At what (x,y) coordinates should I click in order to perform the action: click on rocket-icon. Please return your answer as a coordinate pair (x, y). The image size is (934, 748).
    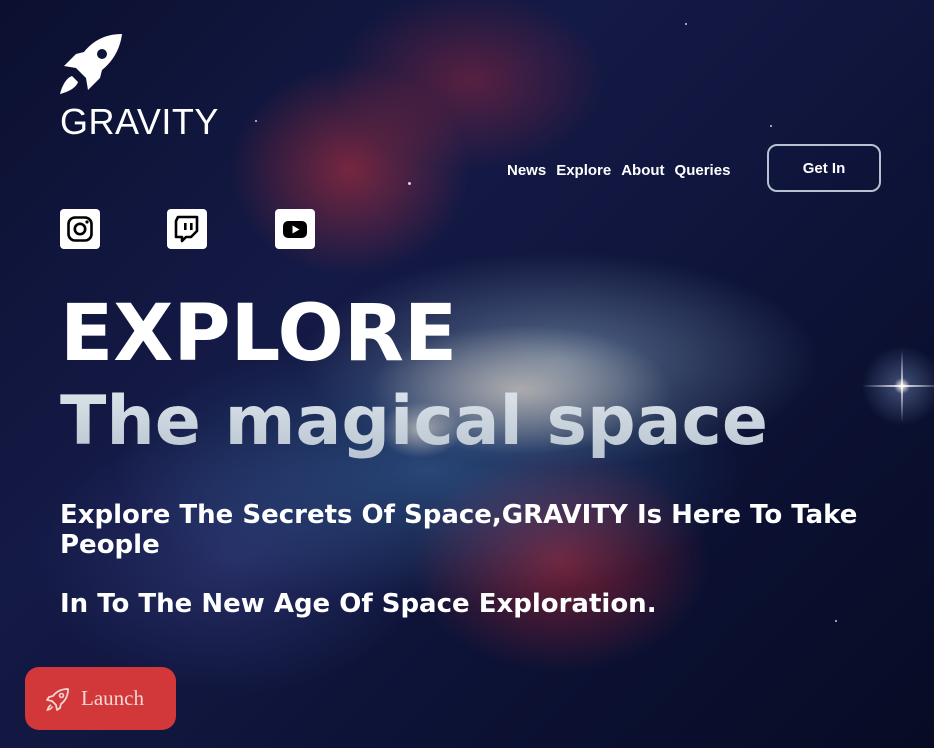
    Looking at the image, I should click on (91, 64).